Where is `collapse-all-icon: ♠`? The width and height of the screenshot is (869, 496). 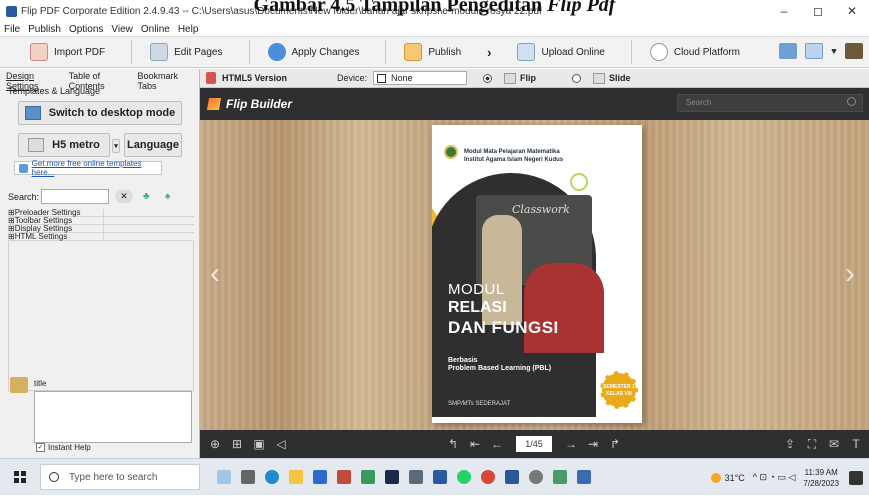 collapse-all-icon: ♠ is located at coordinates (171, 197).